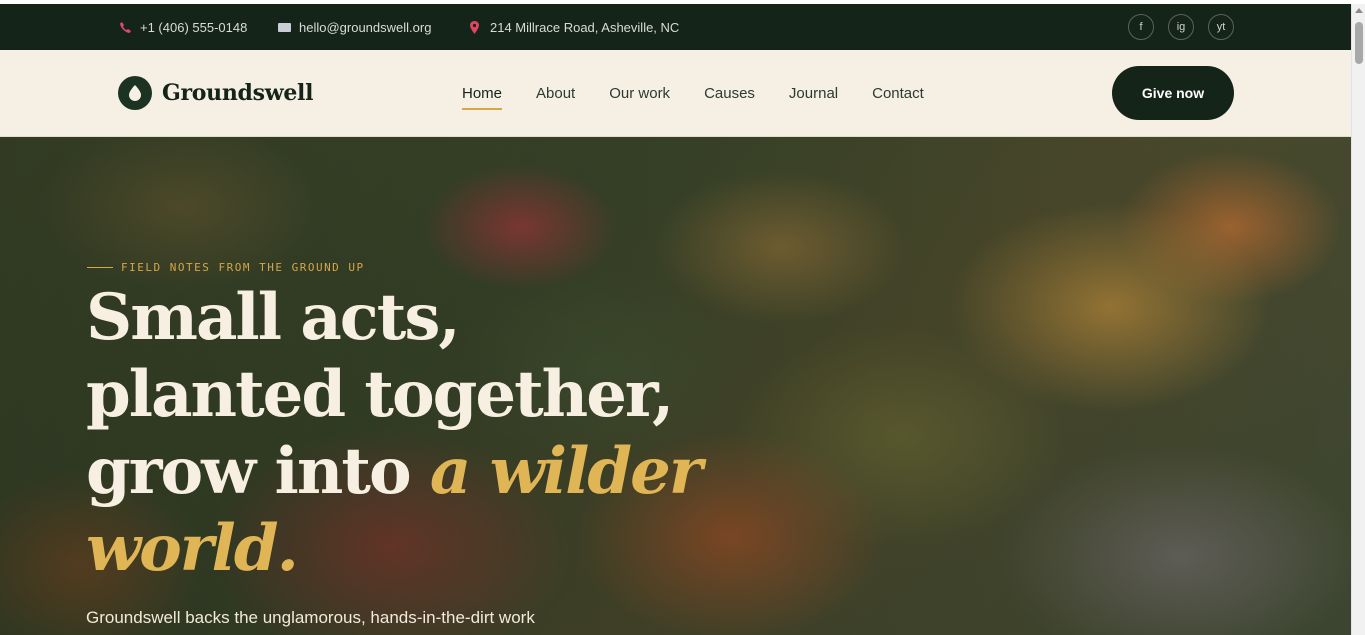  Describe the element at coordinates (100, 267) in the screenshot. I see `eyebrow-rule` at that location.